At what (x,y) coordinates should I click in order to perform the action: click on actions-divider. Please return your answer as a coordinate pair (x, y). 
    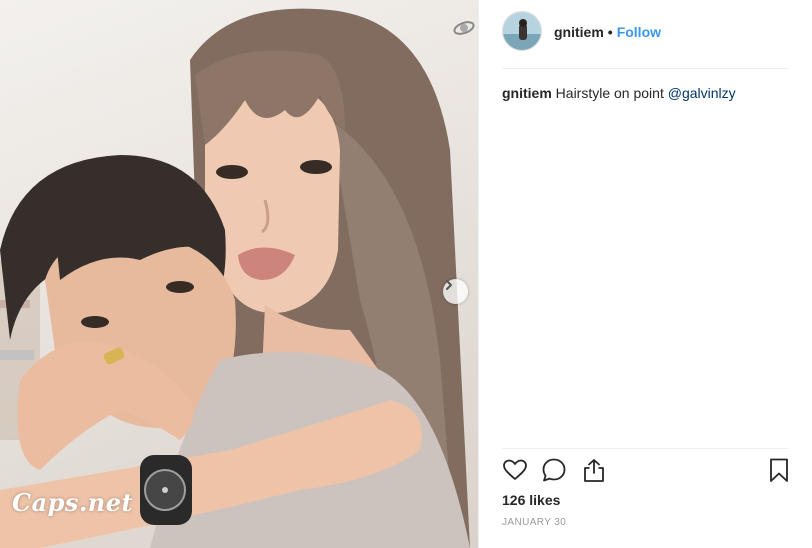
    Looking at the image, I should click on (645, 448).